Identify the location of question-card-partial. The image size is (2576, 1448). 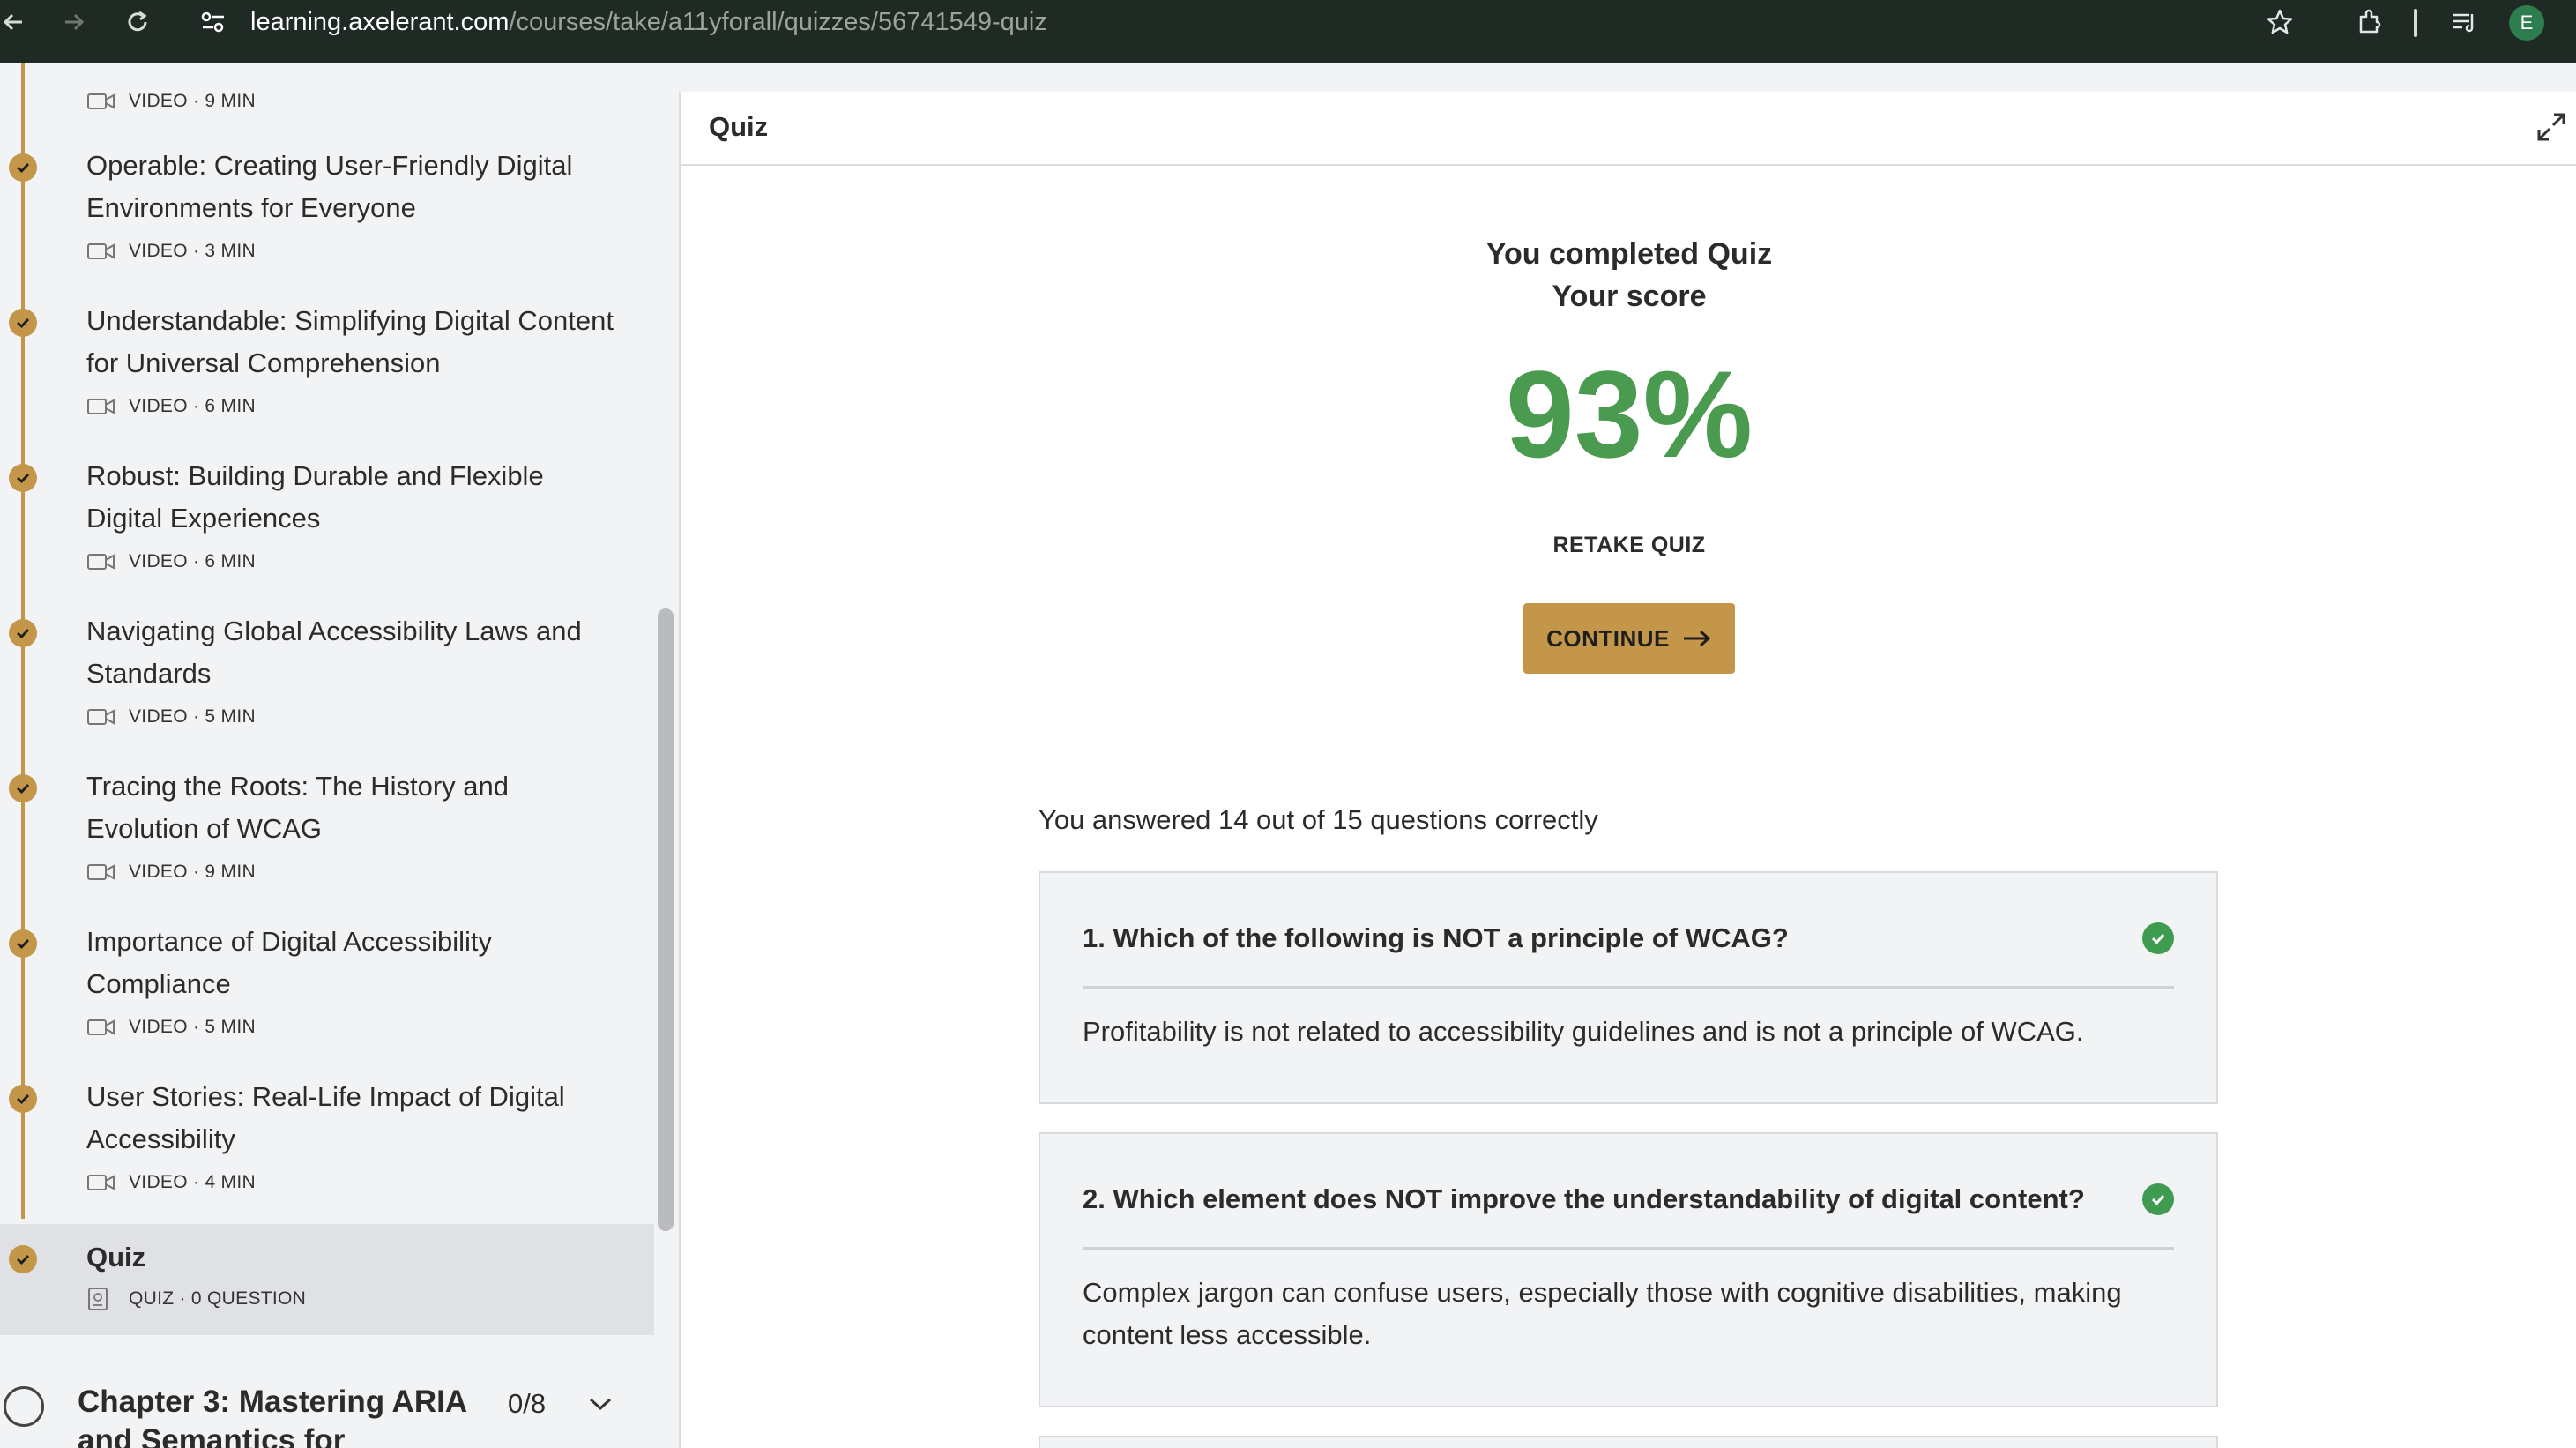
(1629, 1442).